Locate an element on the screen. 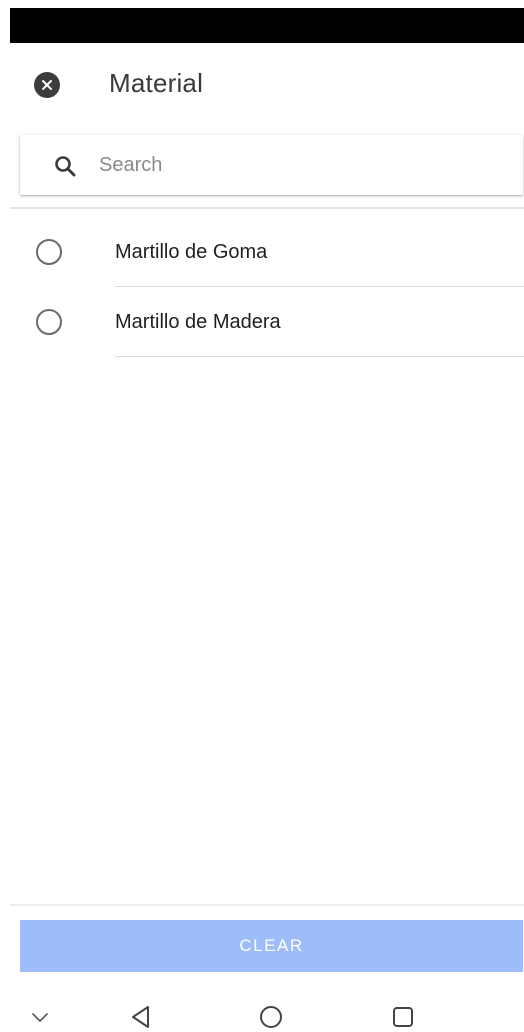 This screenshot has height=1032, width=524. nav-hide-keyboard-button is located at coordinates (40, 1017).